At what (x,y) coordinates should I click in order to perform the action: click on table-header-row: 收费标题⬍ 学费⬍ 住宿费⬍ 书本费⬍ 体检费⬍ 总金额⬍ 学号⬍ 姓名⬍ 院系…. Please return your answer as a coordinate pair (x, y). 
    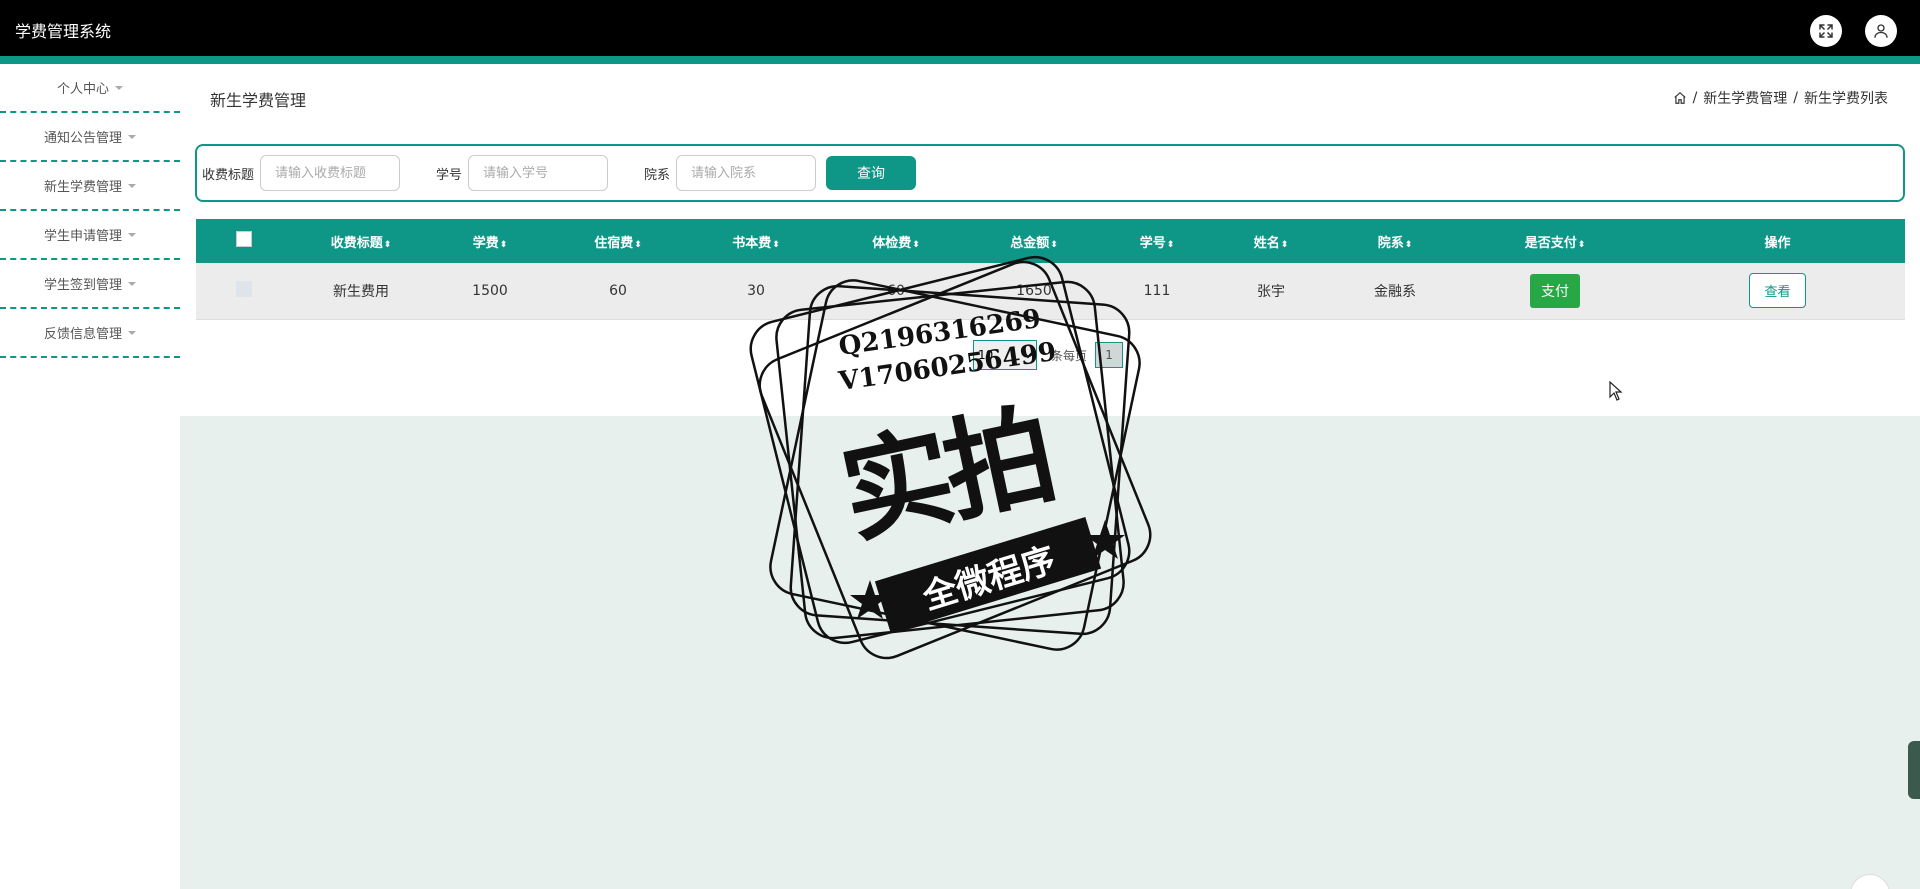
    Looking at the image, I should click on (1050, 241).